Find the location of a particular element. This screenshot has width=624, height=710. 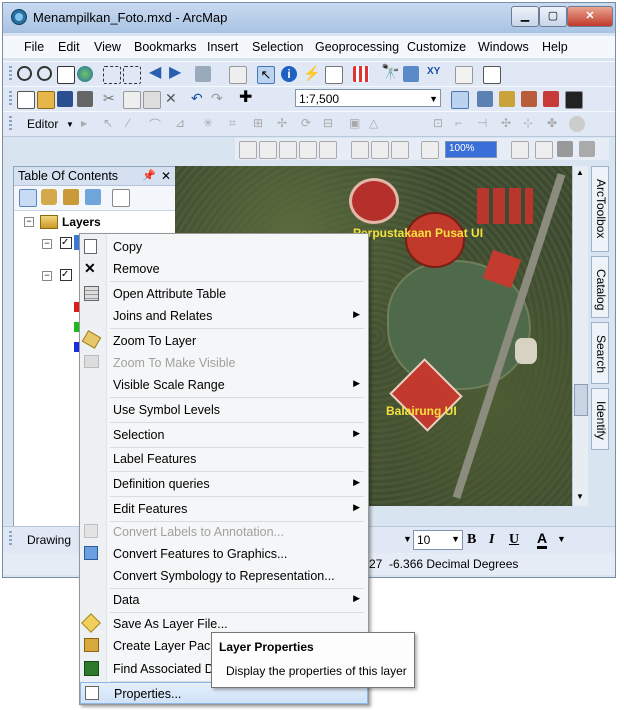

edit-vertices-icon: ⊿ is located at coordinates (183, 124).